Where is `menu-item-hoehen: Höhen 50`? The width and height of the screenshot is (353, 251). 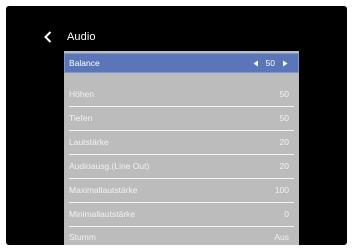
menu-item-hoehen: Höhen 50 is located at coordinates (181, 94).